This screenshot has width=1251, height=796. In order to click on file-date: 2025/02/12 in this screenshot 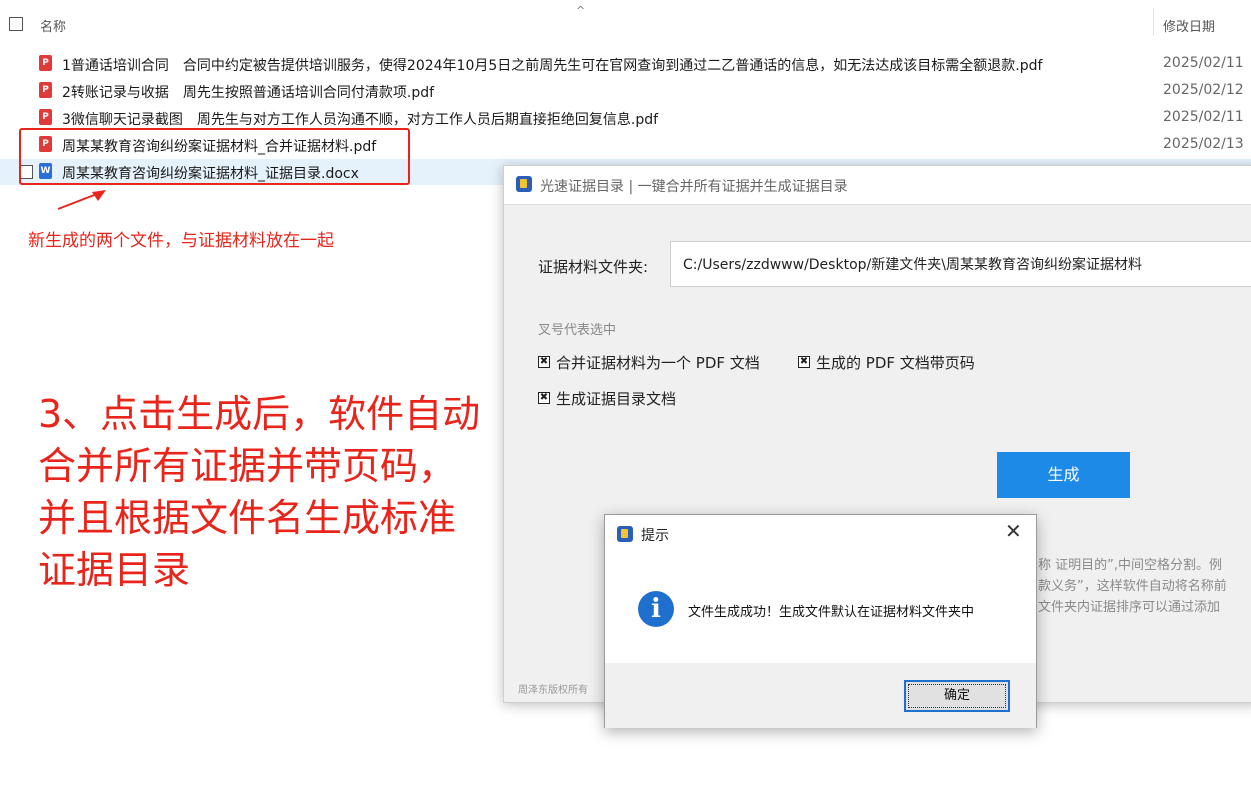, I will do `click(1203, 90)`.